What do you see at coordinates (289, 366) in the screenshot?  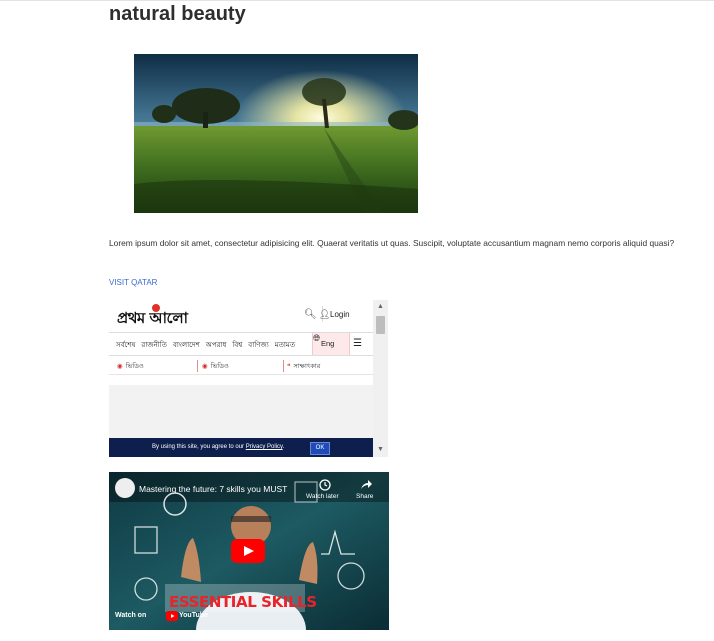 I see `quote-icon: ❝` at bounding box center [289, 366].